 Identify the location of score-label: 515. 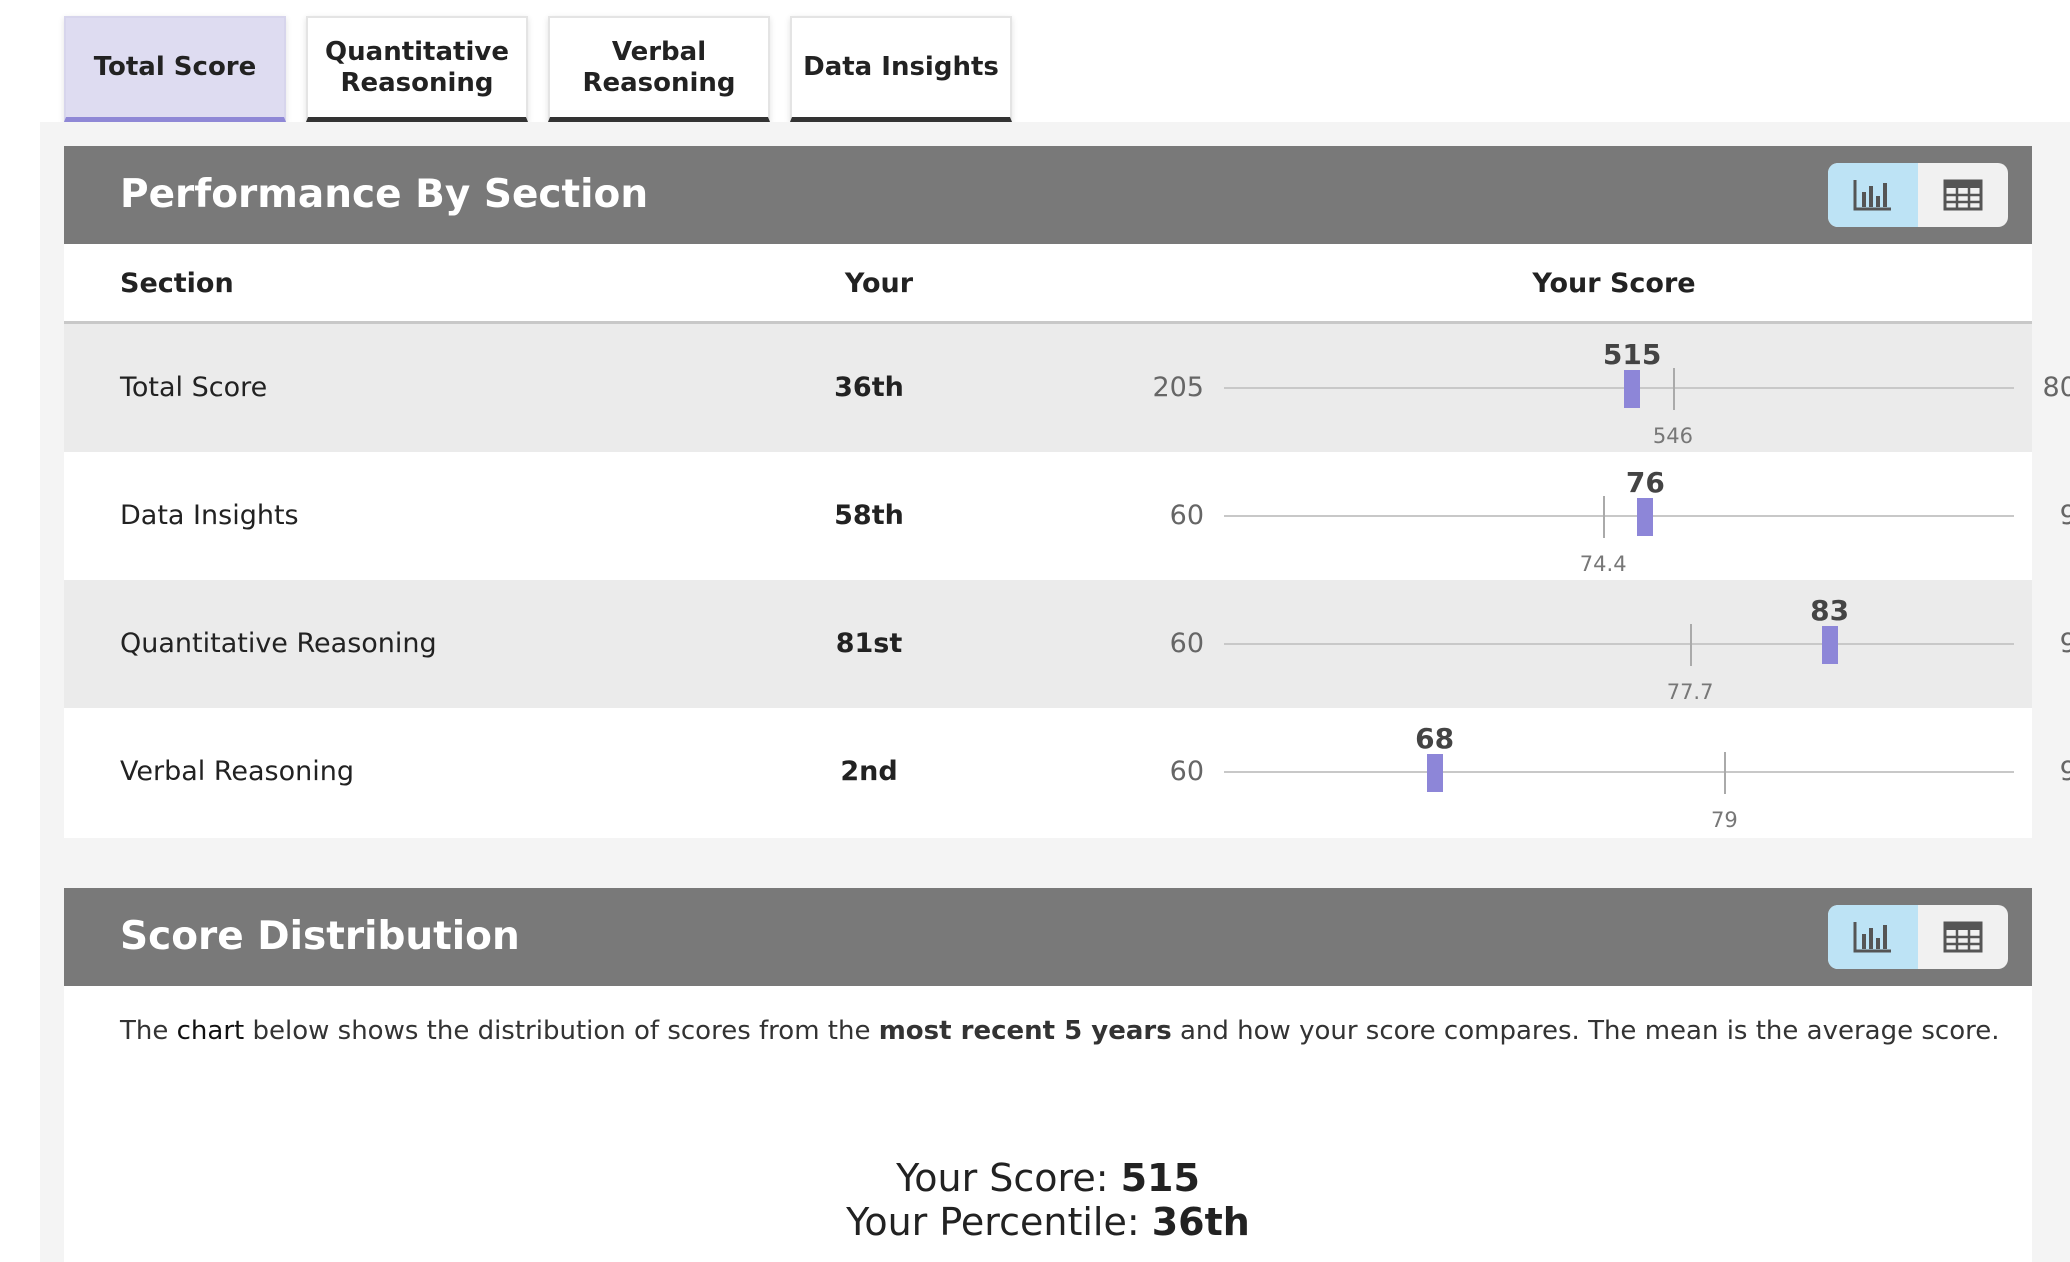
(1632, 354).